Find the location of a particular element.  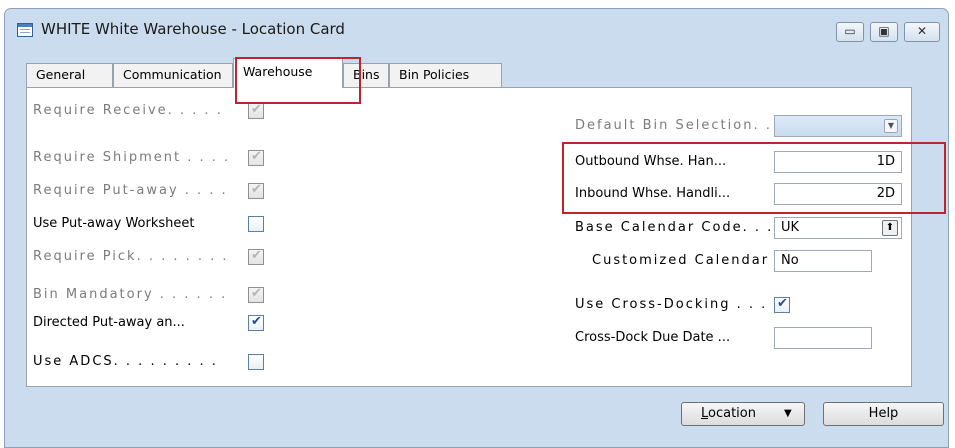

field-label: Require Pick. . . . . . . . is located at coordinates (131, 256).